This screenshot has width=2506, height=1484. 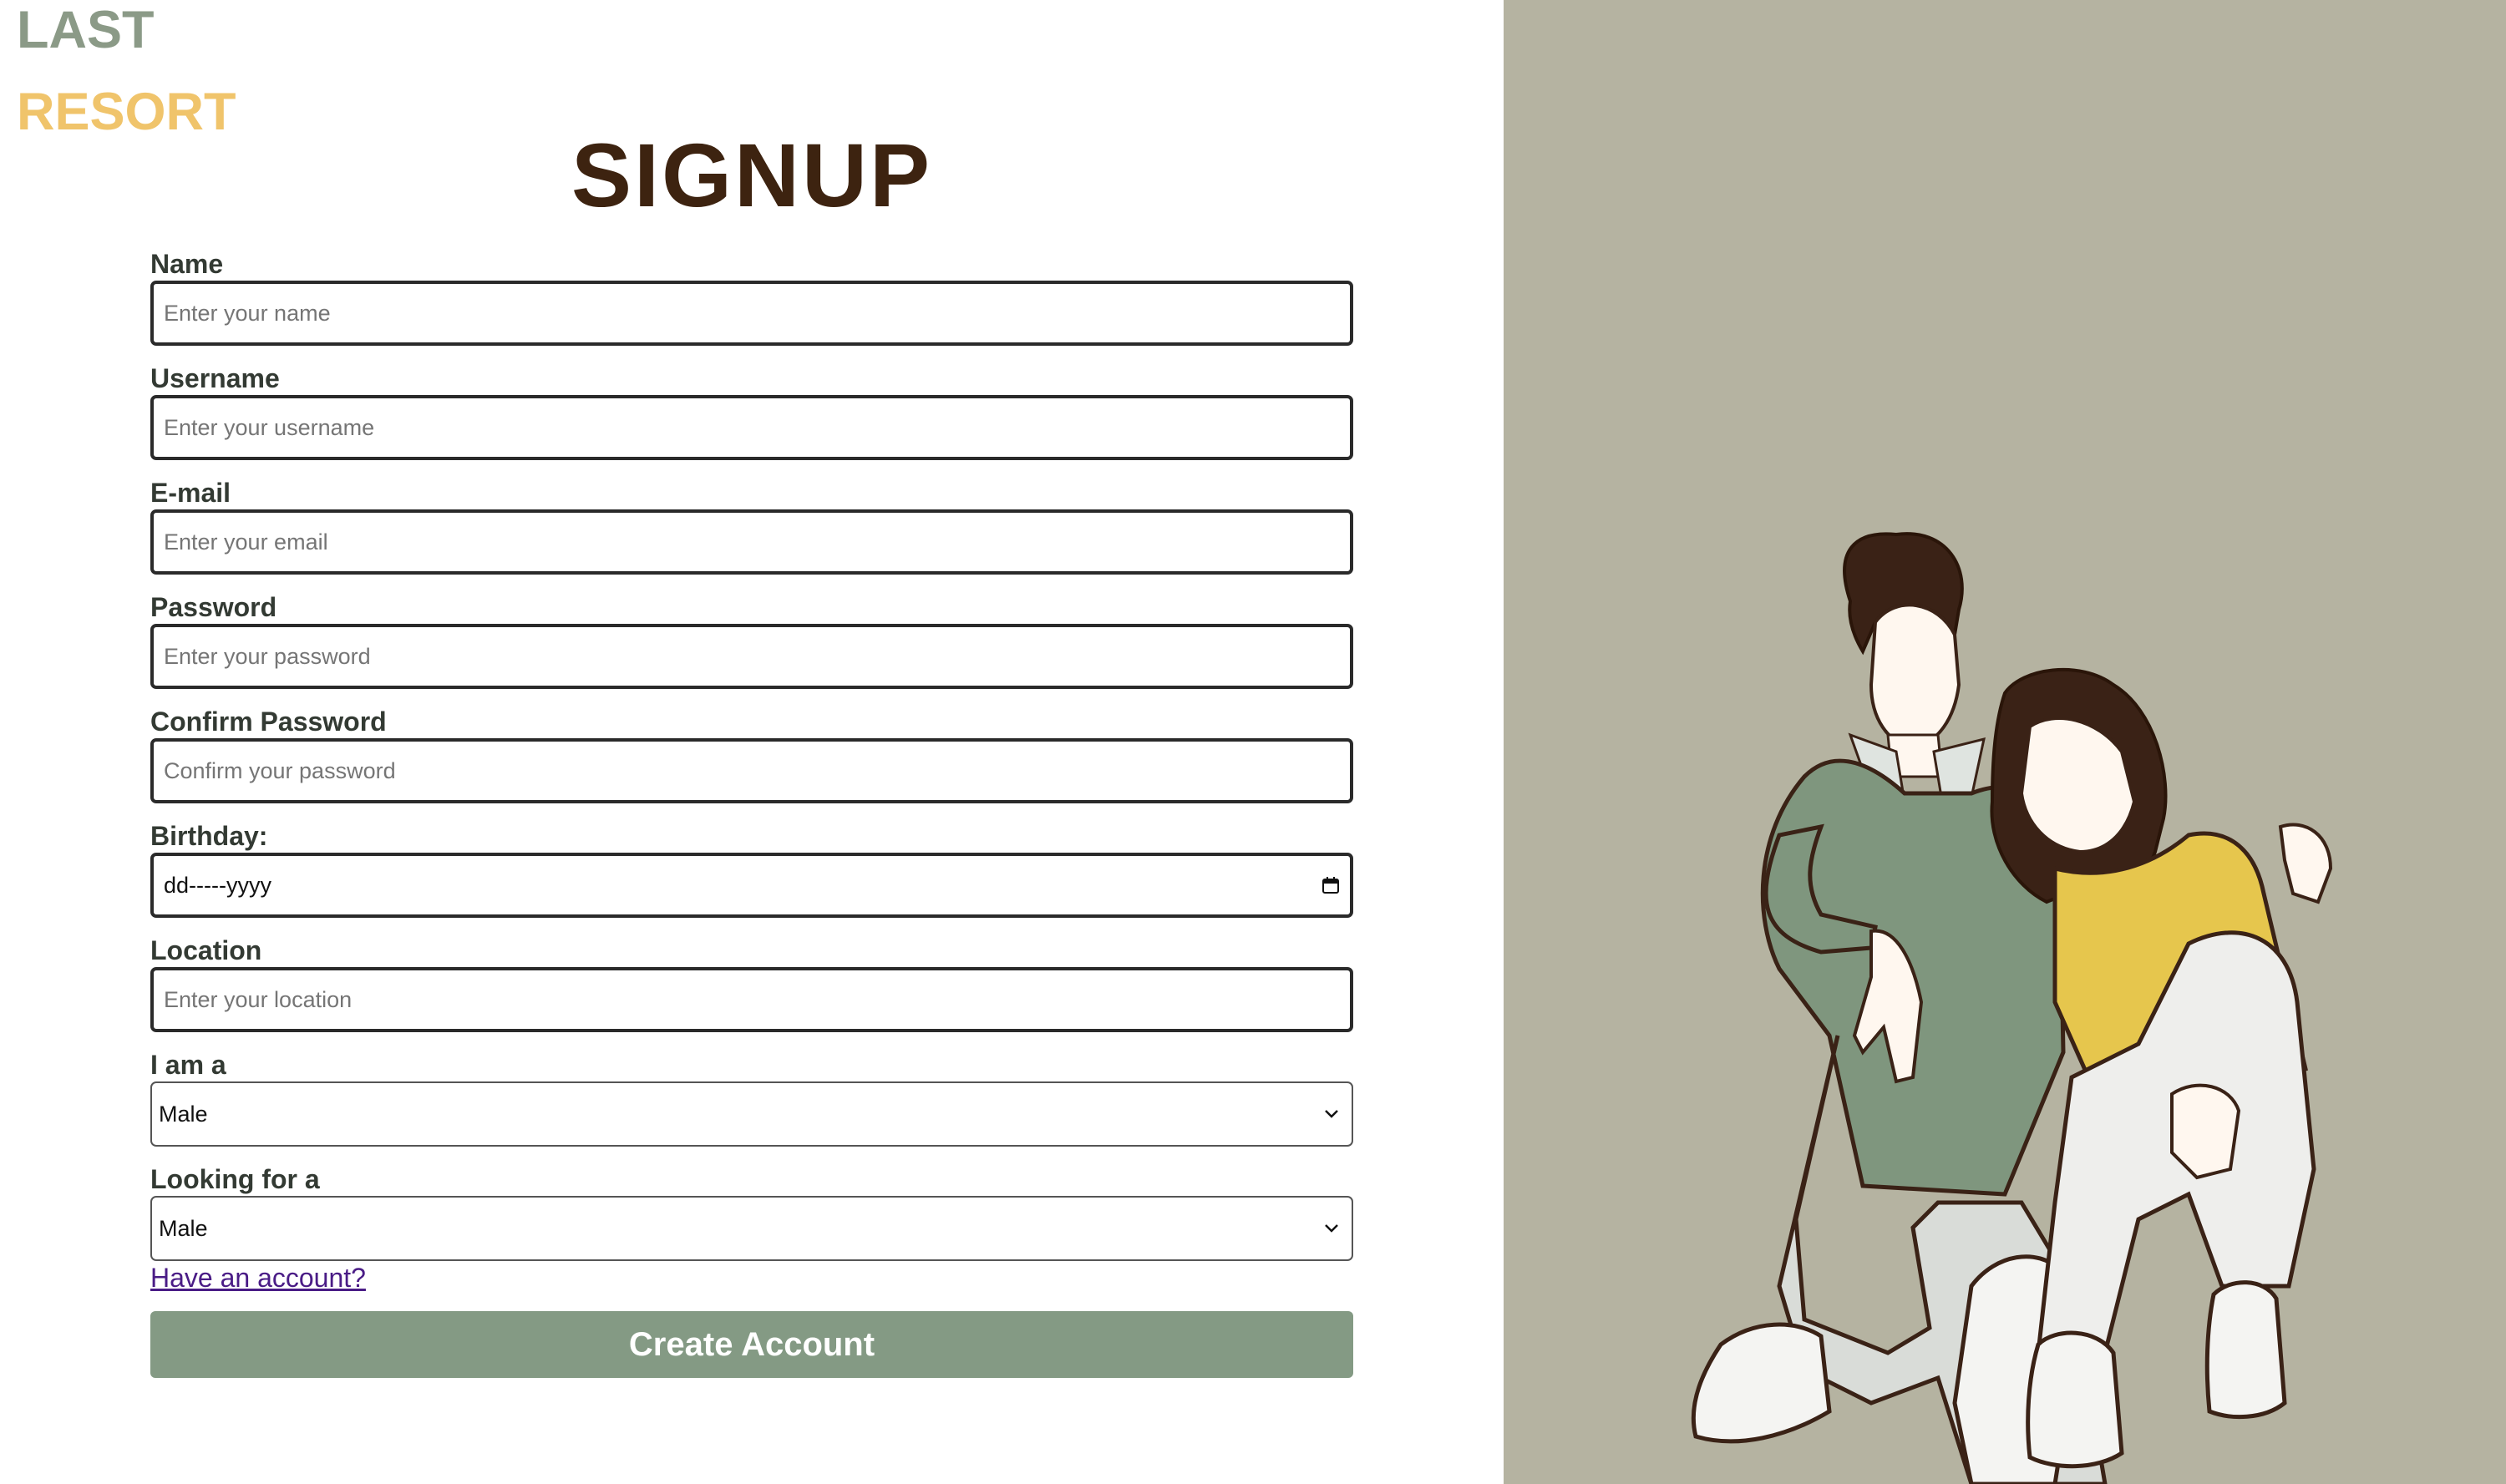 What do you see at coordinates (235, 1179) in the screenshot?
I see `looking-for-label: Looking for a` at bounding box center [235, 1179].